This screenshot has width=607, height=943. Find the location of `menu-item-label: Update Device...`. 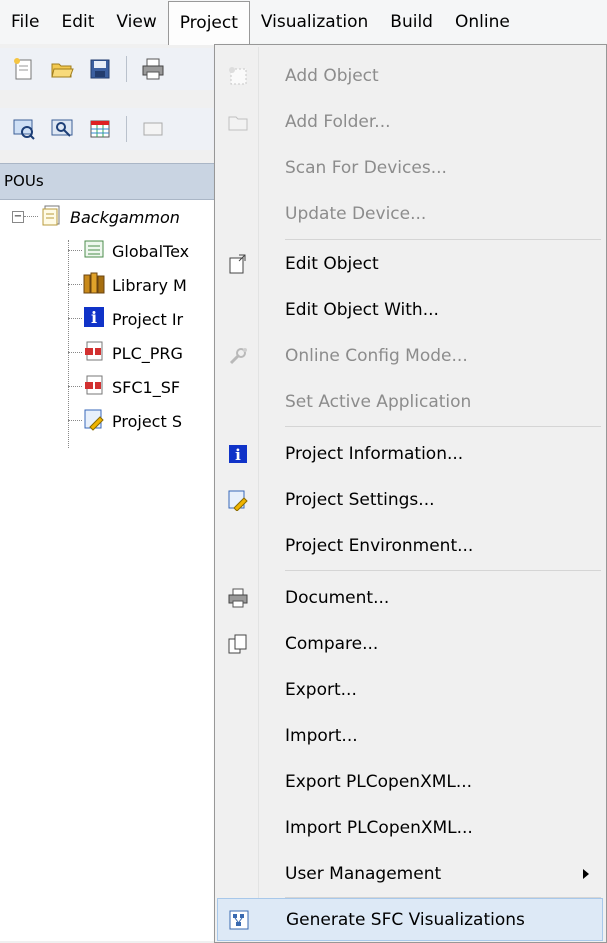

menu-item-label: Update Device... is located at coordinates (356, 213).